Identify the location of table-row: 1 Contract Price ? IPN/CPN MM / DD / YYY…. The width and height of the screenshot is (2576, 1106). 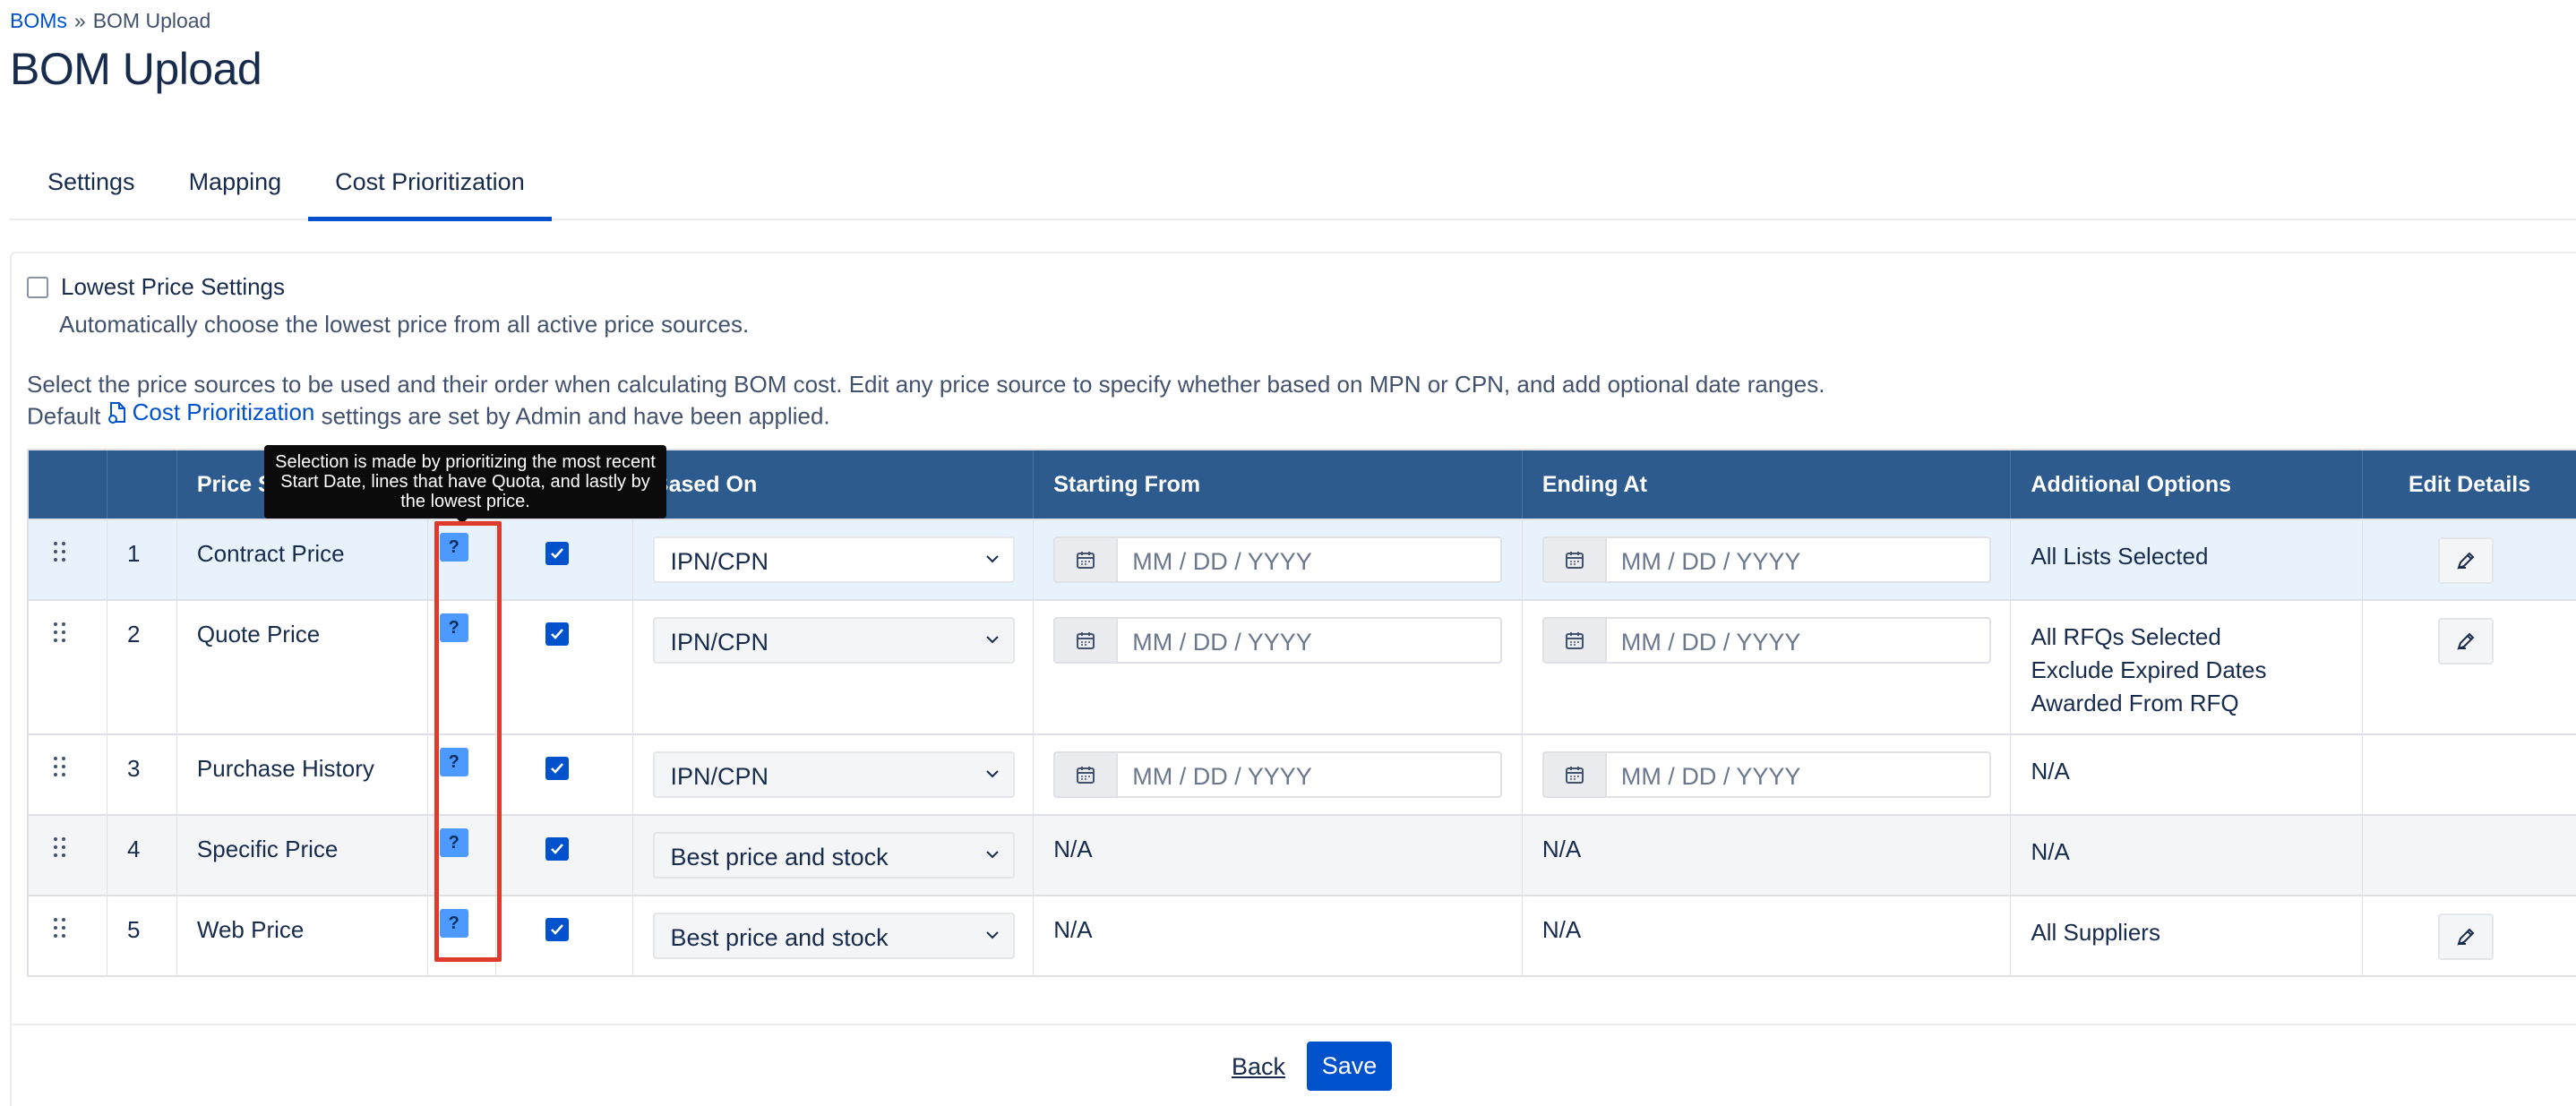
(1302, 559).